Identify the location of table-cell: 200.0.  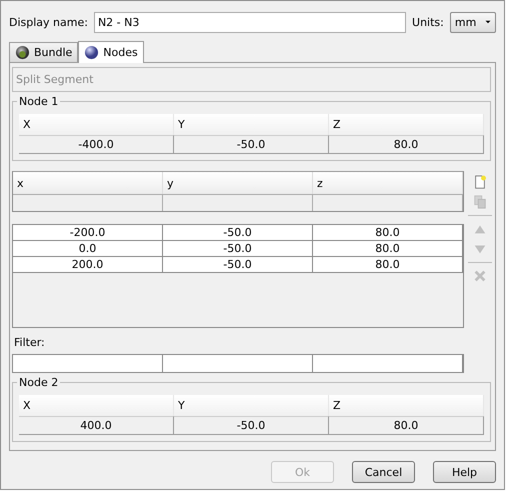
(88, 265).